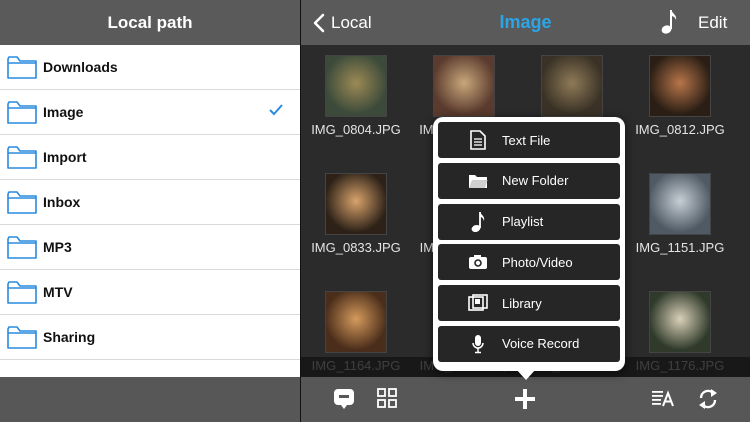  I want to click on menu-item-label: New Folder, so click(535, 181).